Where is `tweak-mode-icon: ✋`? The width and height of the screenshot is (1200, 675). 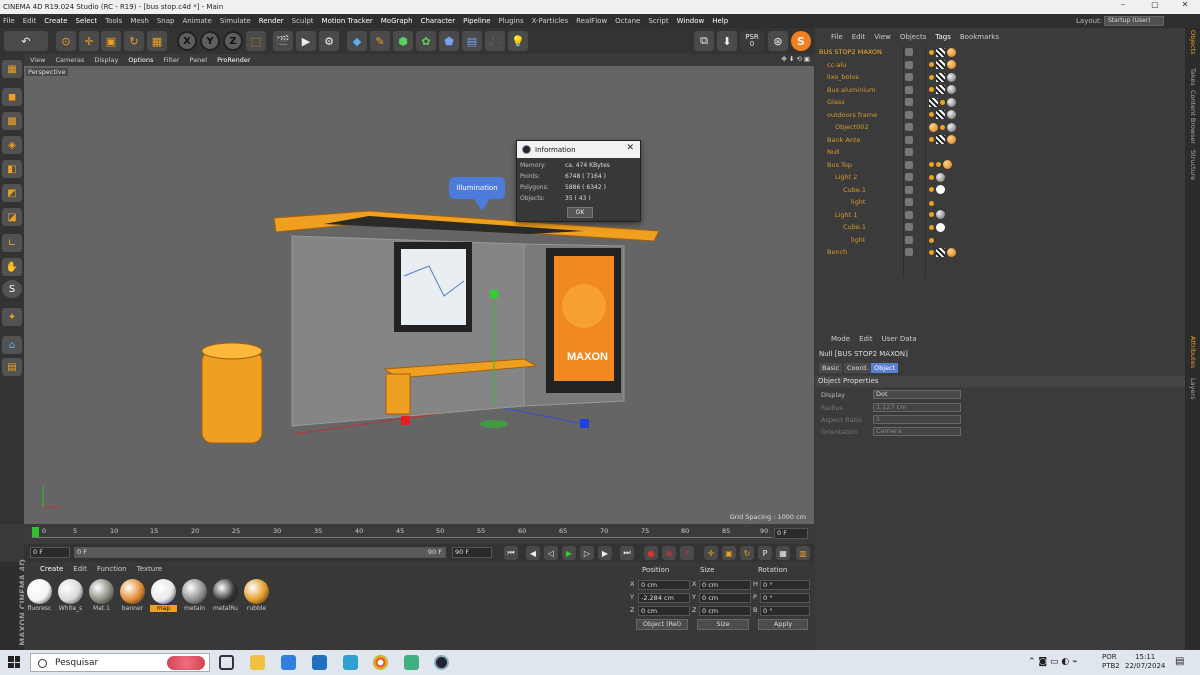 tweak-mode-icon: ✋ is located at coordinates (12, 267).